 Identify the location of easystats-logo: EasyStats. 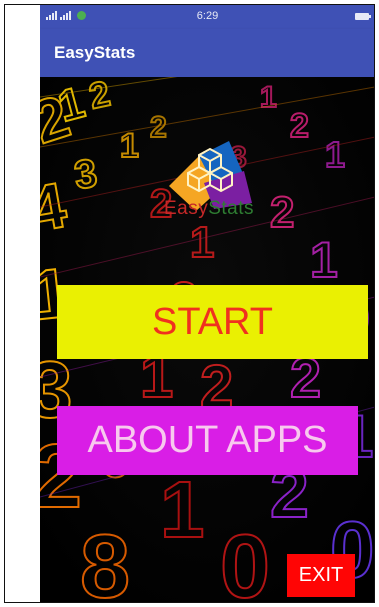
(209, 186).